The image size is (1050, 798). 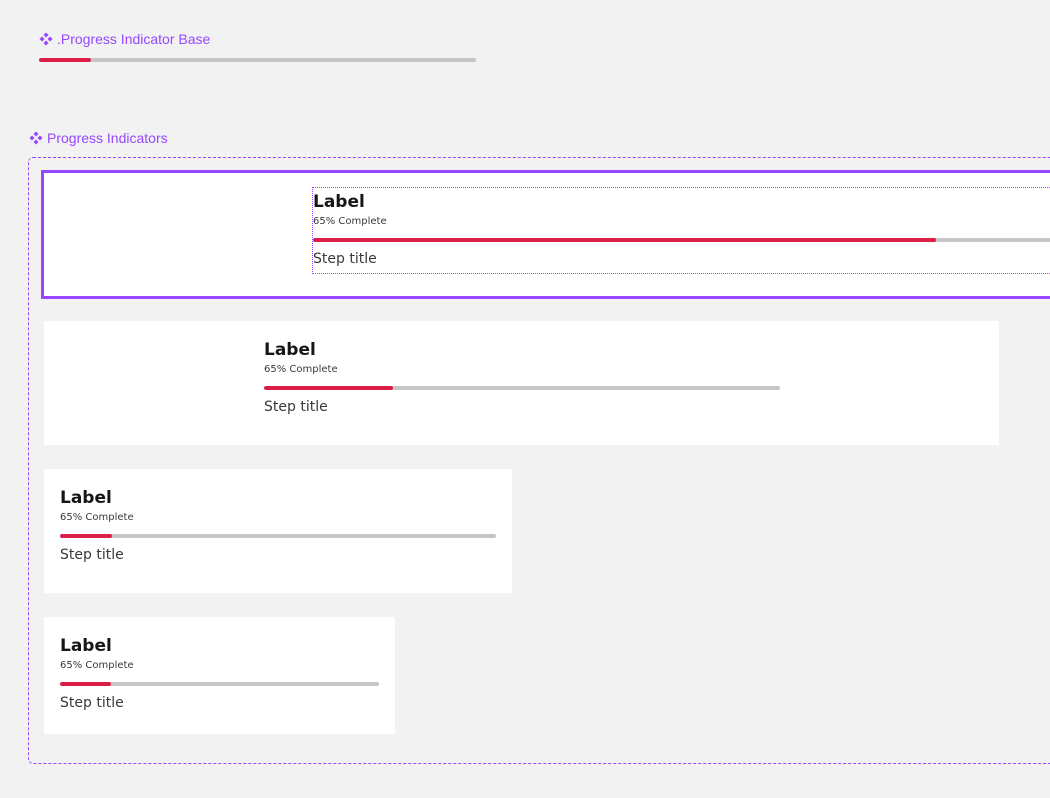 I want to click on base-progress-track, so click(x=257, y=60).